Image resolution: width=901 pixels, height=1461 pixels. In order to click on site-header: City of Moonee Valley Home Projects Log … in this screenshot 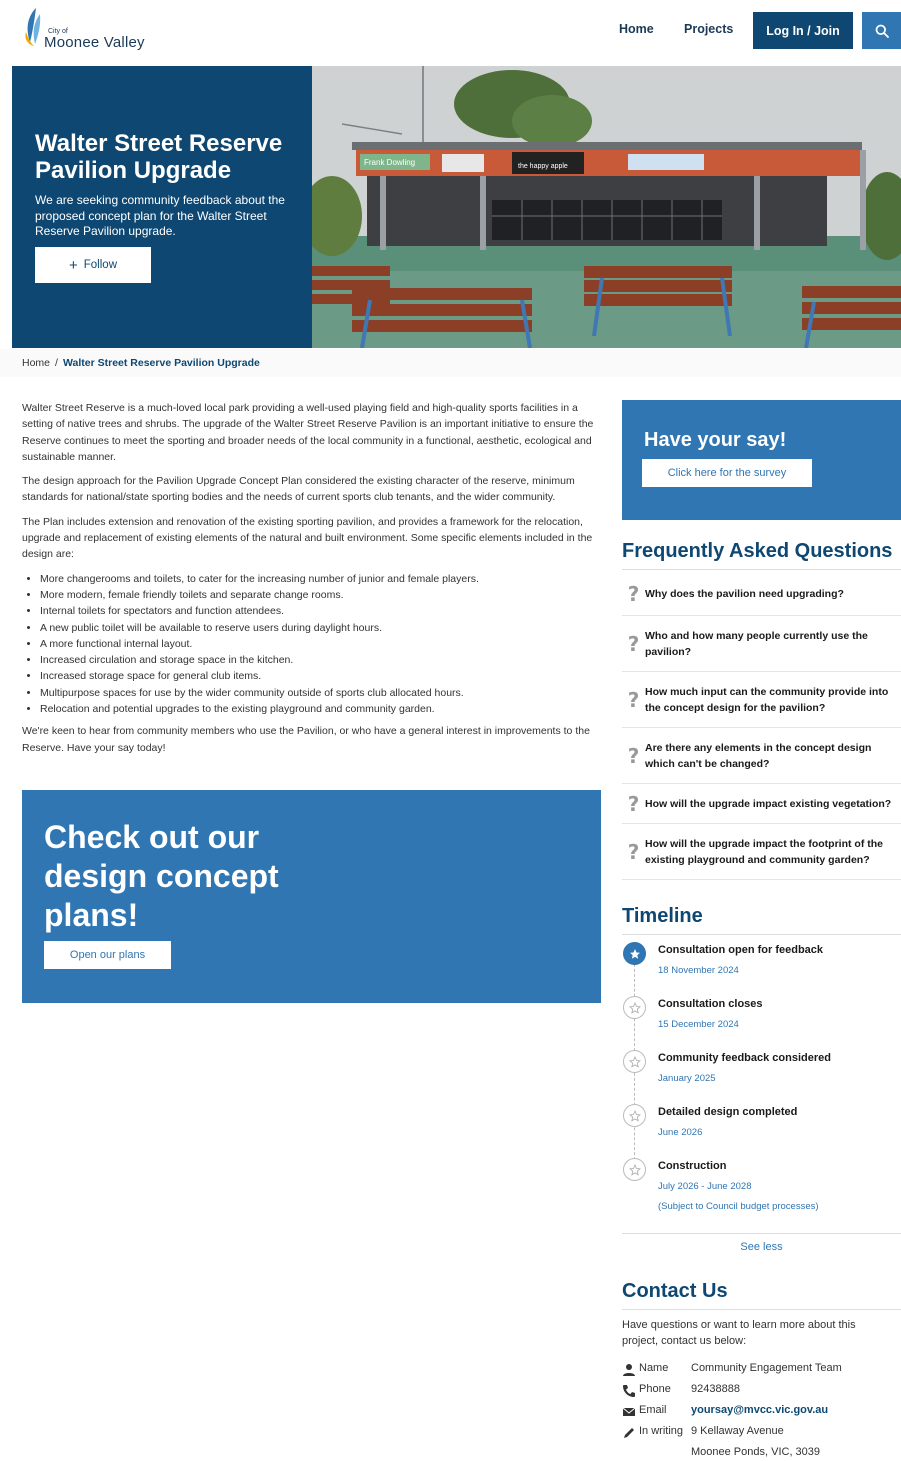, I will do `click(450, 31)`.